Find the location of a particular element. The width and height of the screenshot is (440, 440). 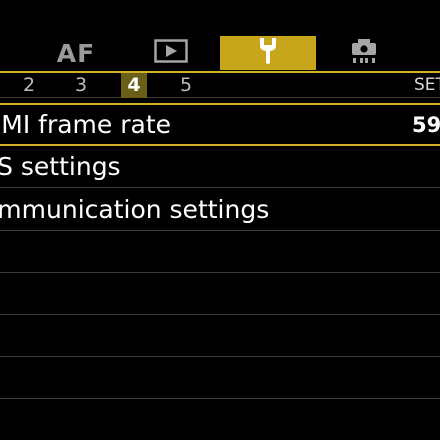

page-2: 2 is located at coordinates (29, 85).